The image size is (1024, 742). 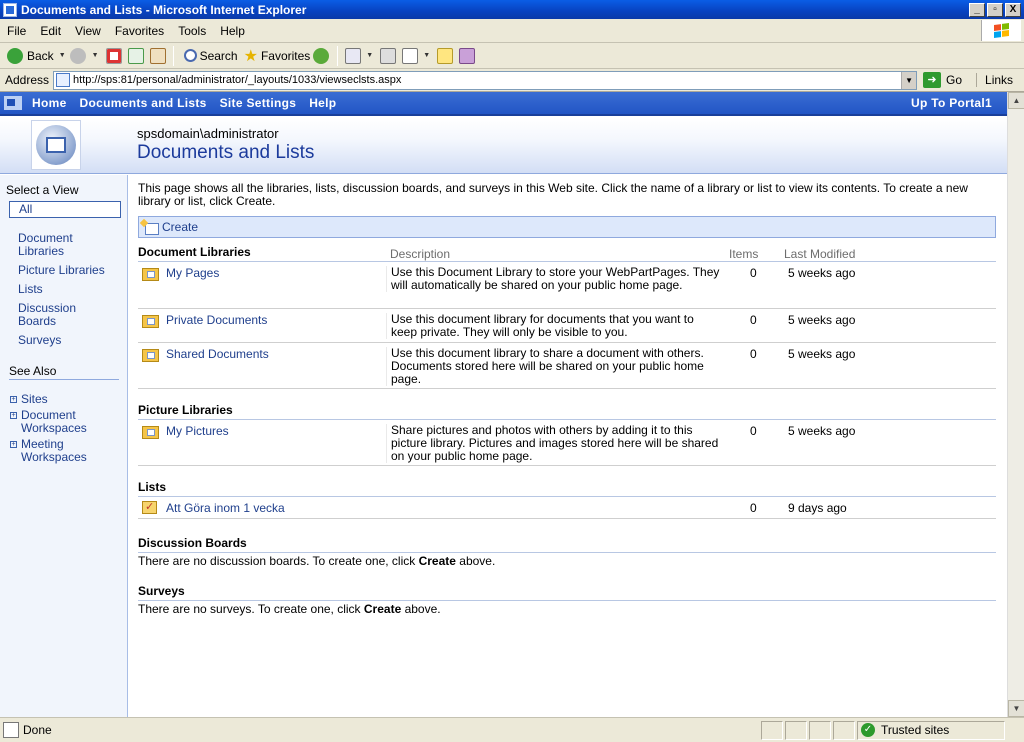 I want to click on links-button: Links, so click(x=994, y=80).